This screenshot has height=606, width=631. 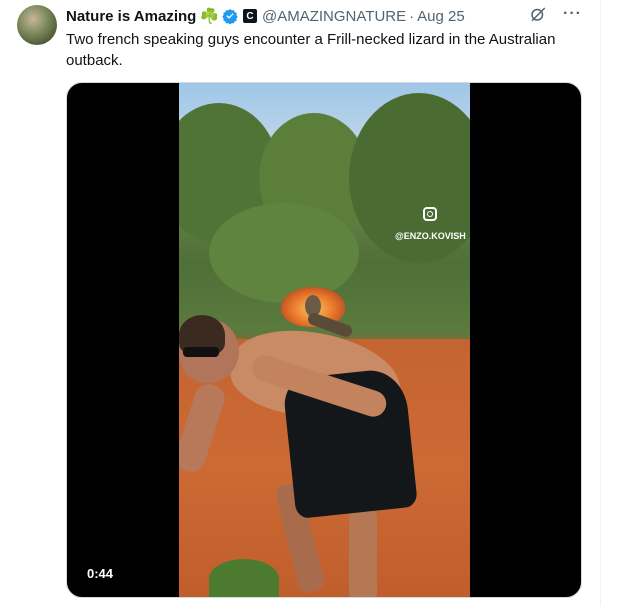 I want to click on avatar, so click(x=37, y=25).